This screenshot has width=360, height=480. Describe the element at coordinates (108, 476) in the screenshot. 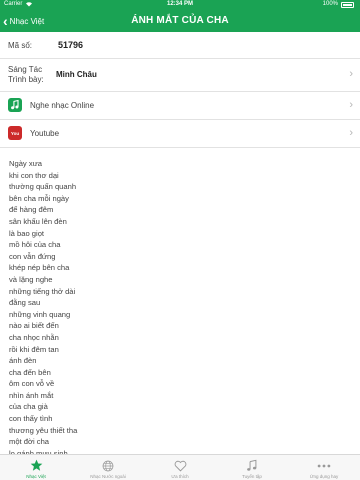

I see `tab-label: Nhạc Nước ngoài` at that location.